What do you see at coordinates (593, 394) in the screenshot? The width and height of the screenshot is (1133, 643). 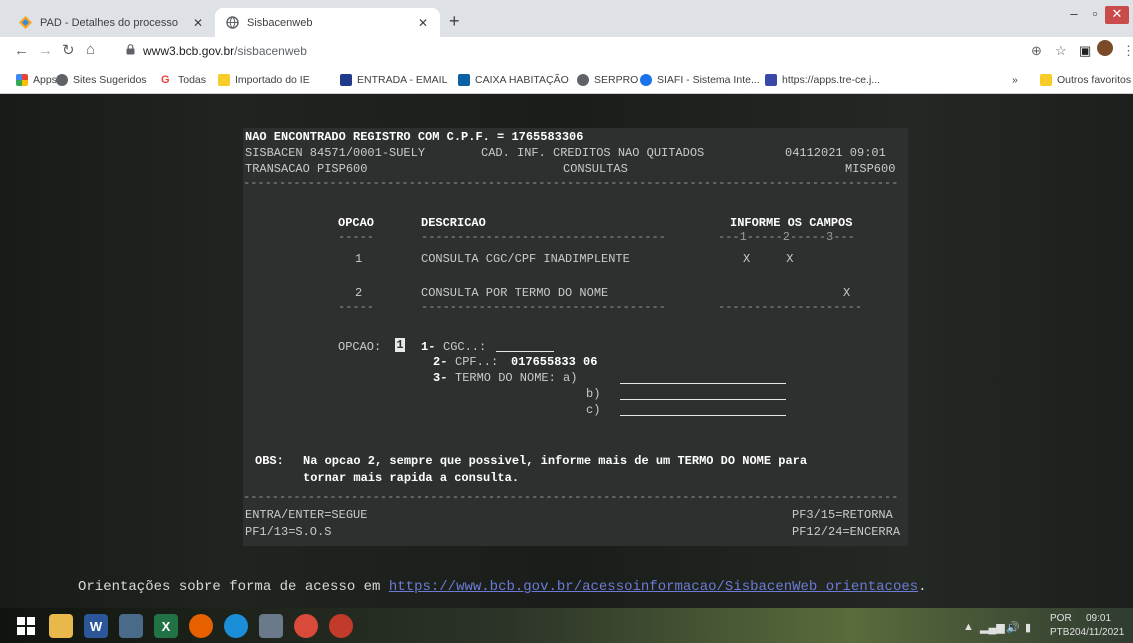 I see `field-termo-b-label: b)` at bounding box center [593, 394].